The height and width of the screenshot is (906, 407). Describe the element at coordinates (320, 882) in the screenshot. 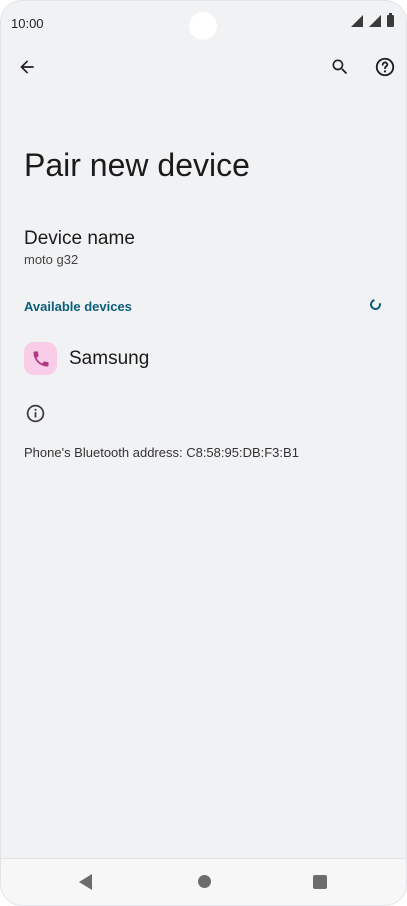

I see `nav-recents-button` at that location.